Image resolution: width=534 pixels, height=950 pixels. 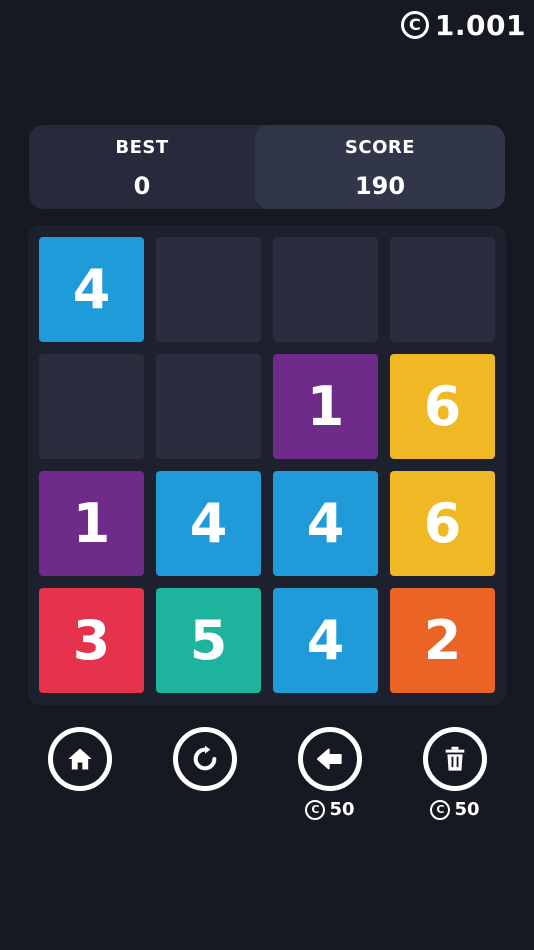 I want to click on restart-icon, so click(x=205, y=758).